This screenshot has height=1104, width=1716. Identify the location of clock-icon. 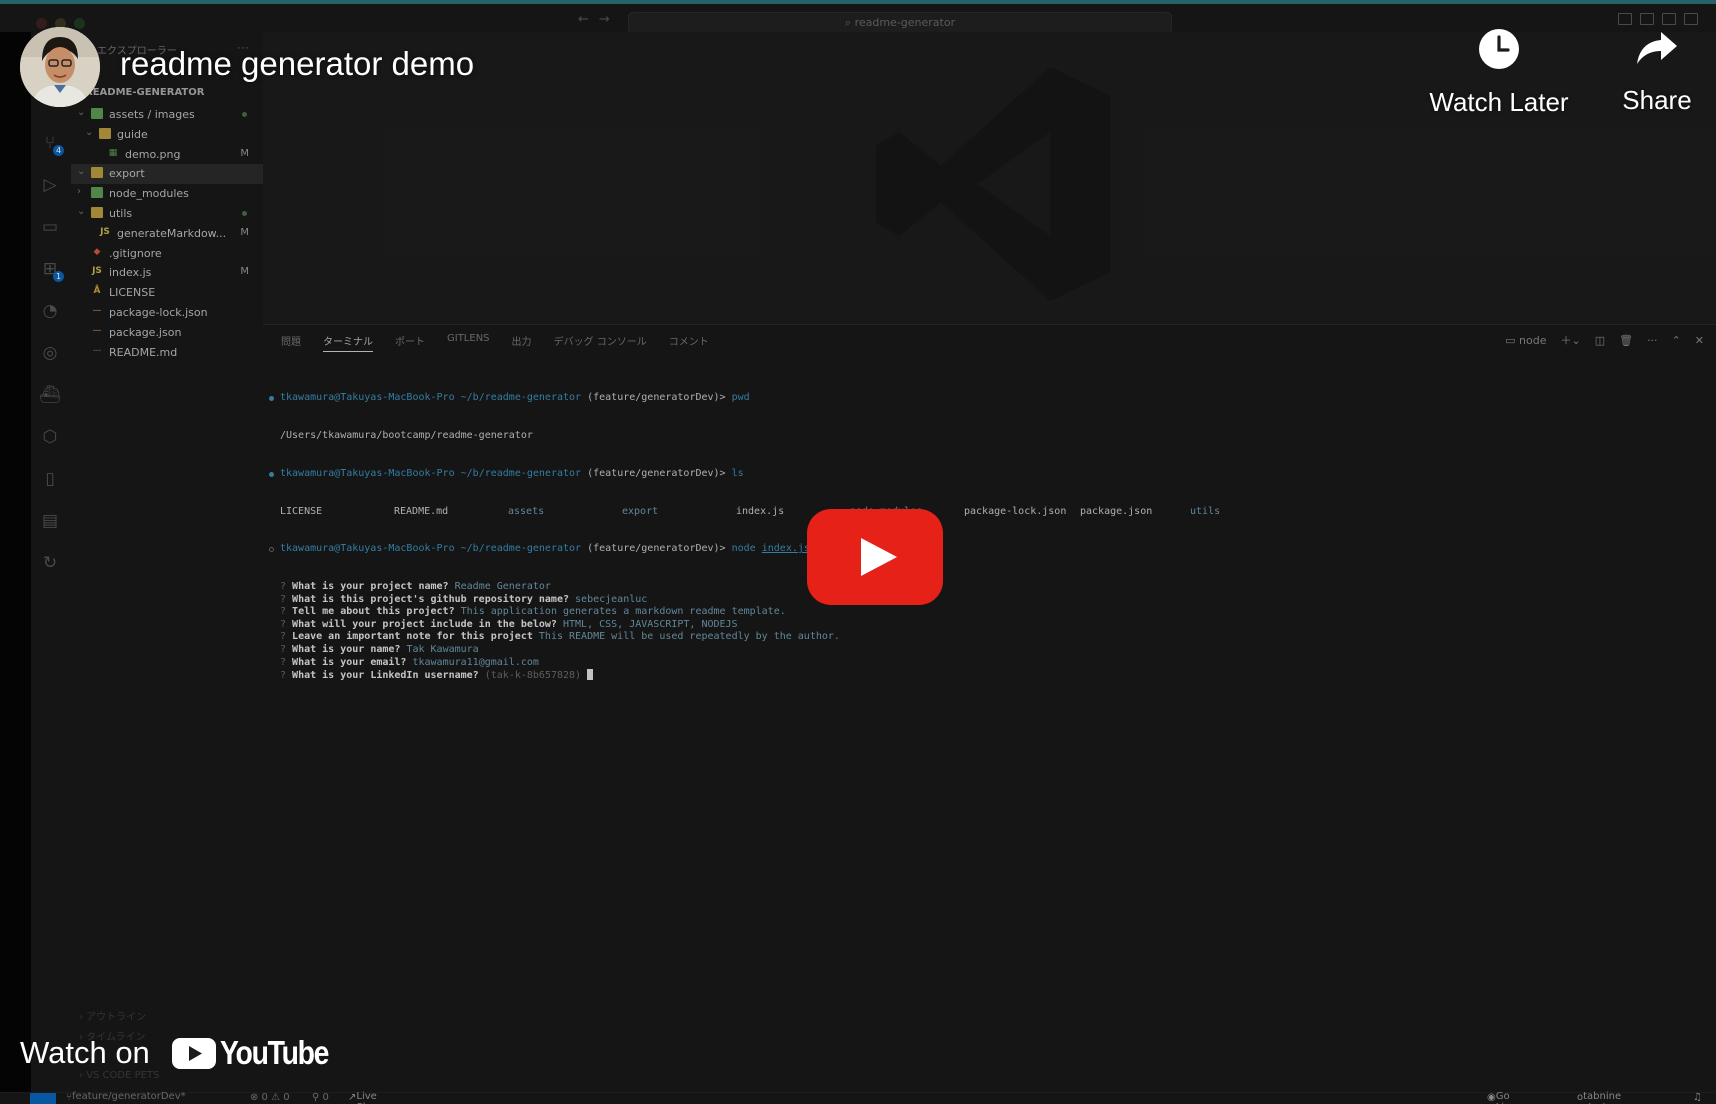
(1499, 49).